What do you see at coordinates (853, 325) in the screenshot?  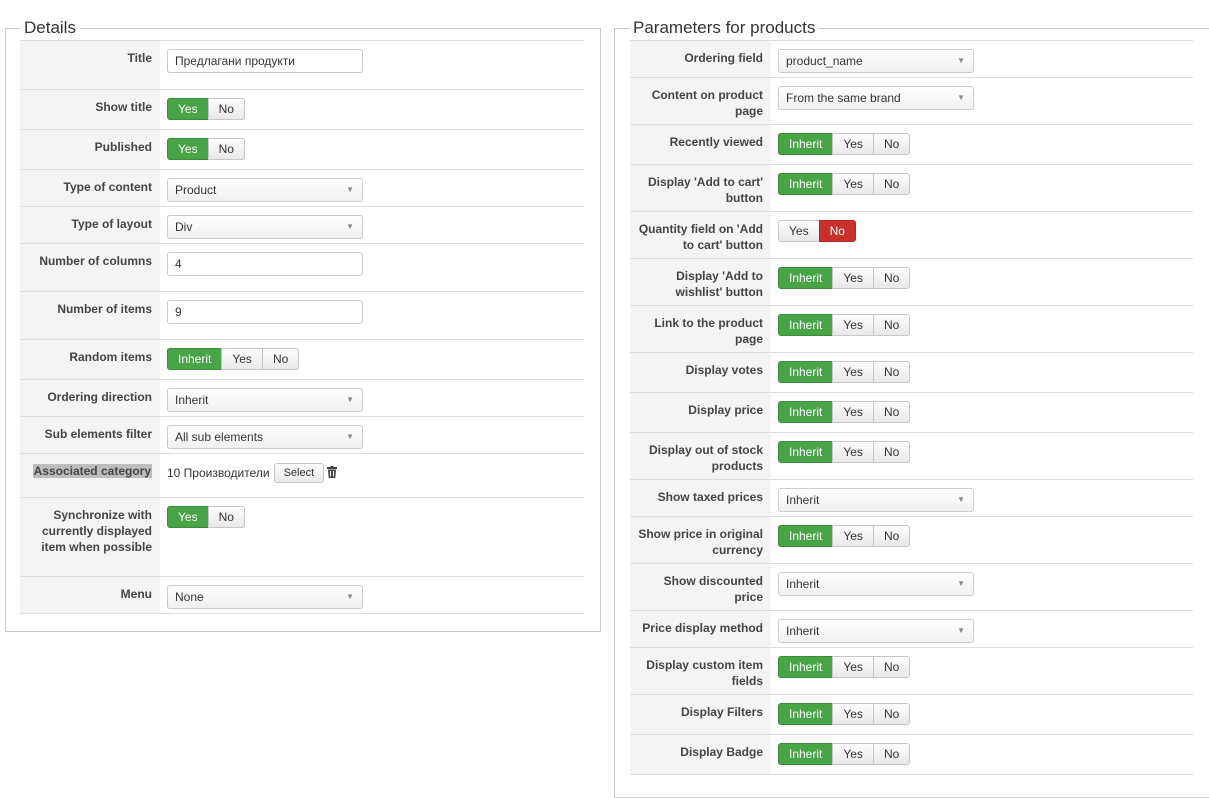 I see `link-to-product-page-yes-button: Yes` at bounding box center [853, 325].